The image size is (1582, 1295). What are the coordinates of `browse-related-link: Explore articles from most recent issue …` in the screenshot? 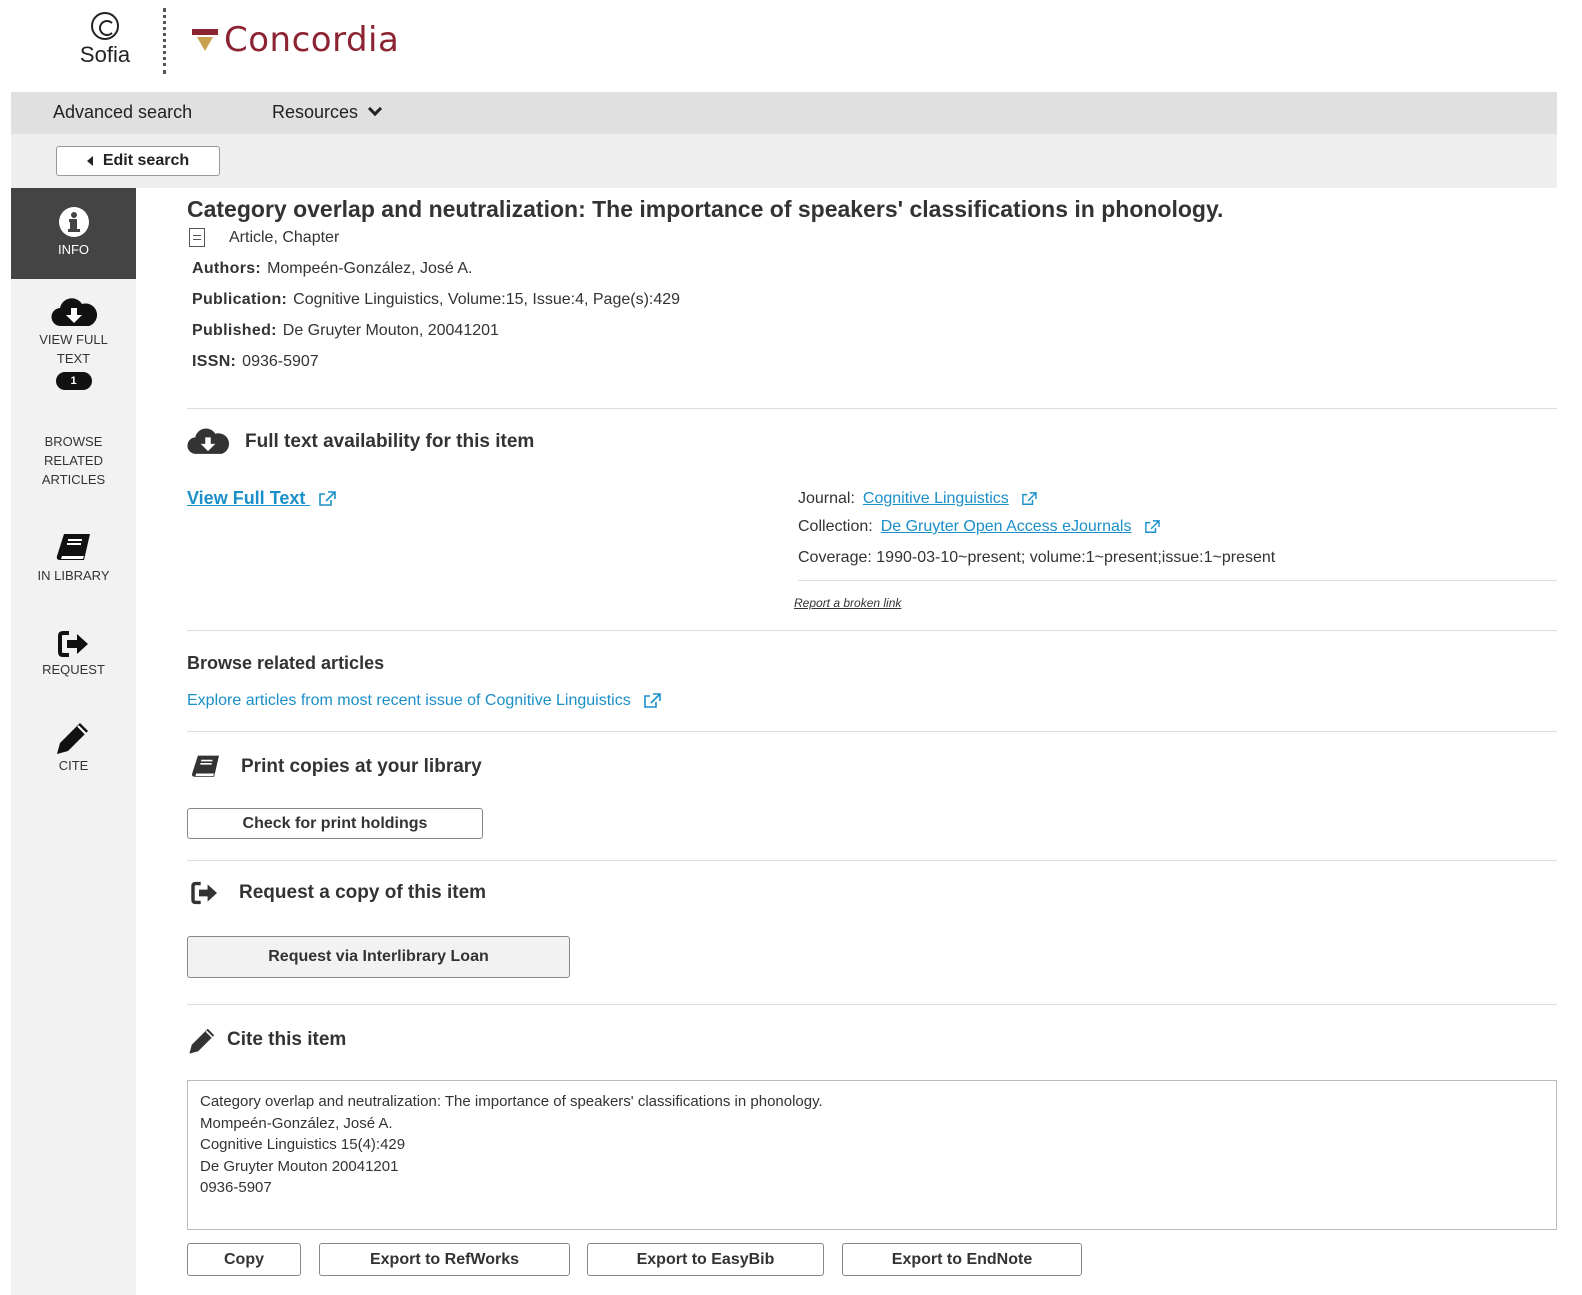 It's located at (424, 701).